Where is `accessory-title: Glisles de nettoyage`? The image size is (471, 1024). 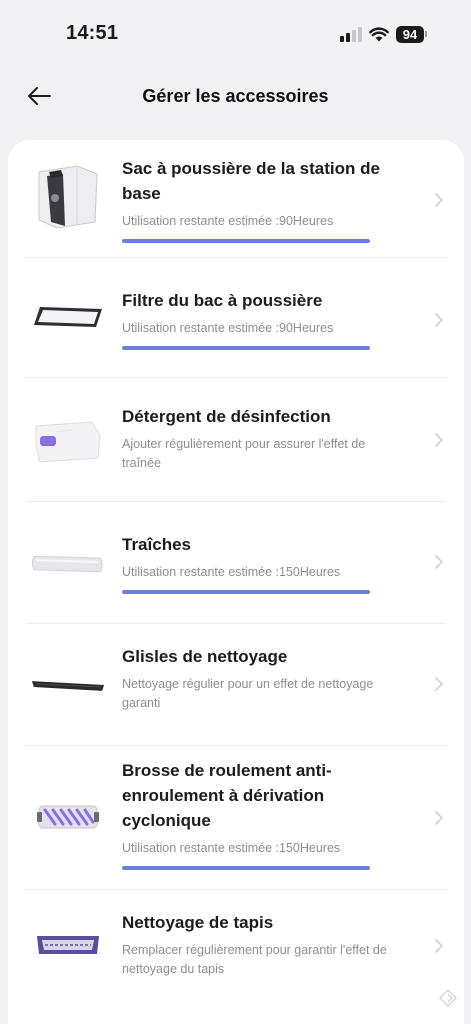
accessory-title: Glisles de nettoyage is located at coordinates (205, 656).